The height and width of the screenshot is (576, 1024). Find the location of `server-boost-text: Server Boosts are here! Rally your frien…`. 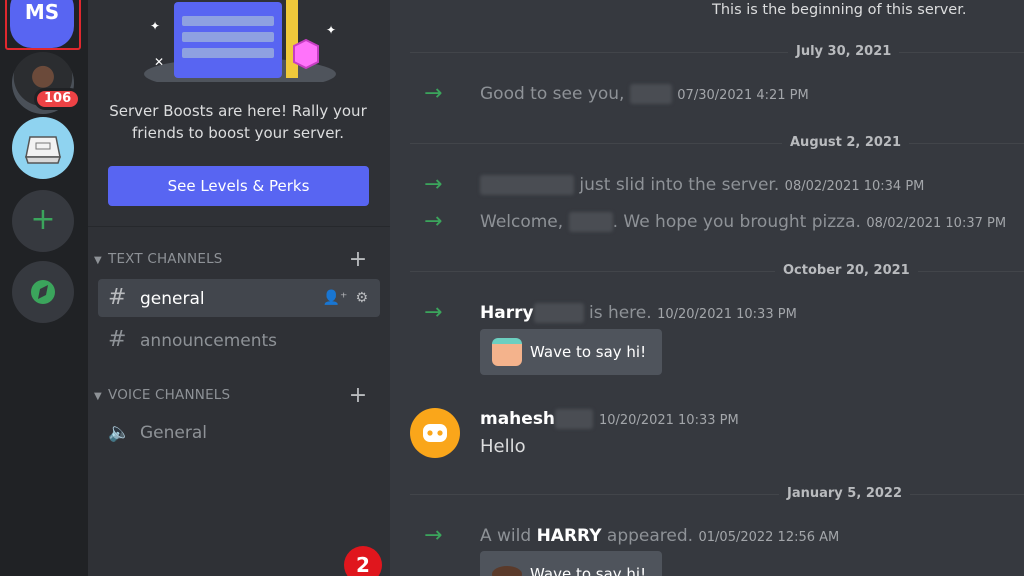

server-boost-text: Server Boosts are here! Rally your frien… is located at coordinates (238, 122).